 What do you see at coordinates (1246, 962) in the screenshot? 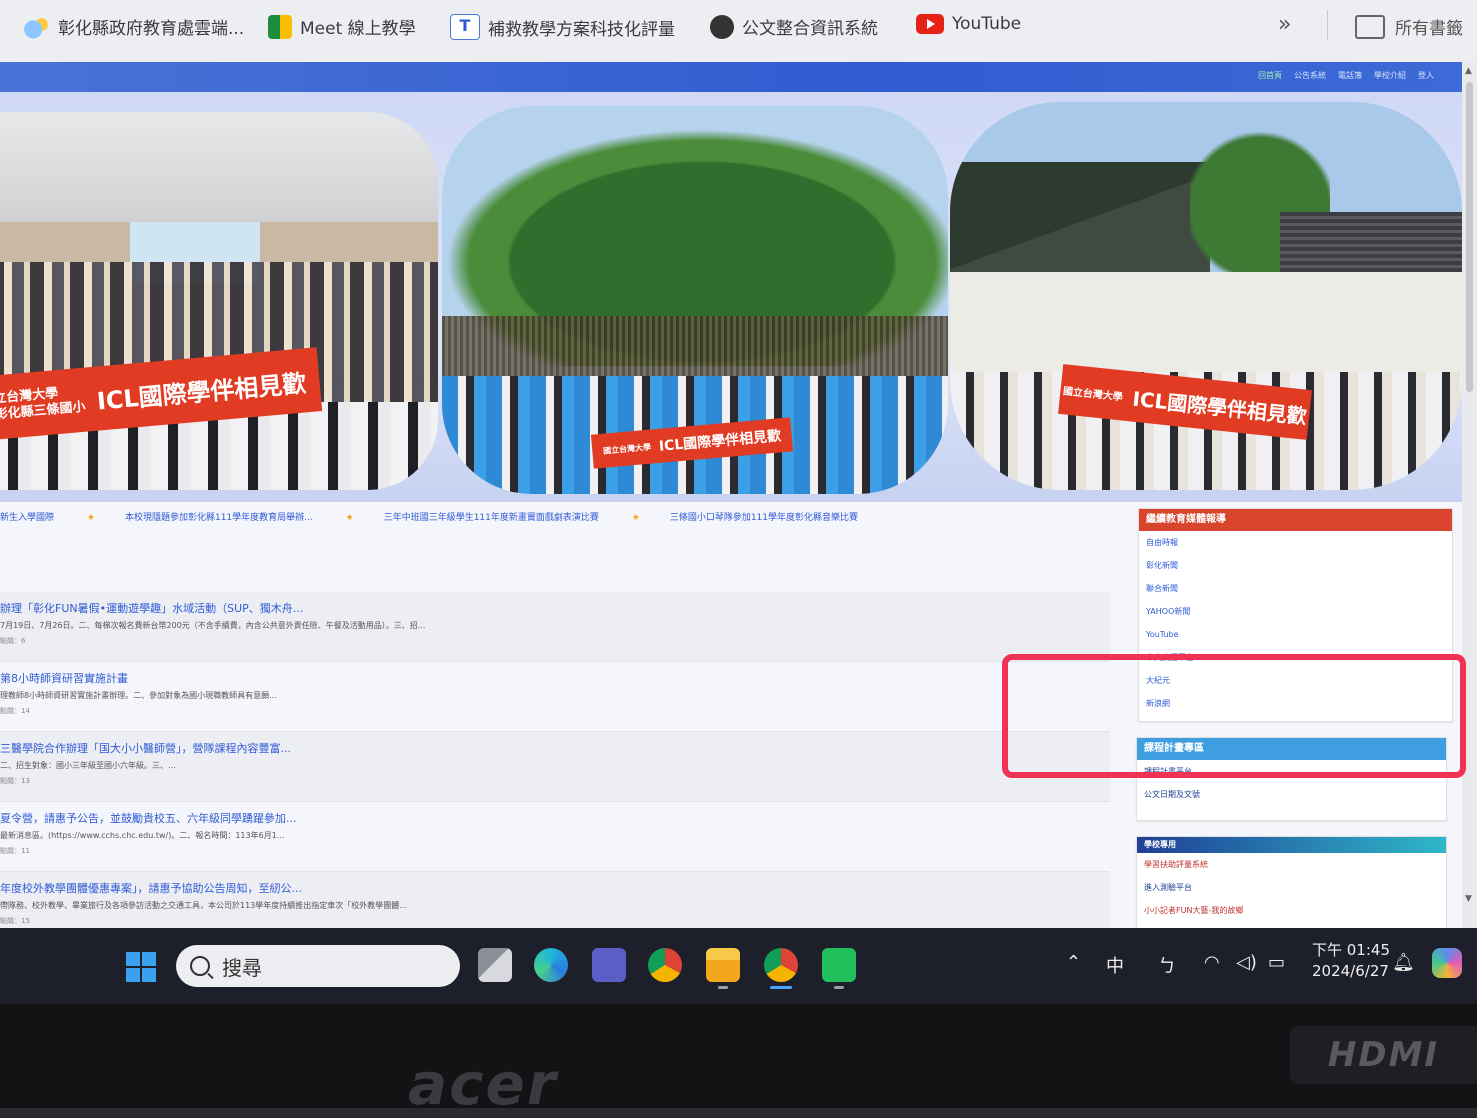
I see `volume-icon: ◁)` at bounding box center [1246, 962].